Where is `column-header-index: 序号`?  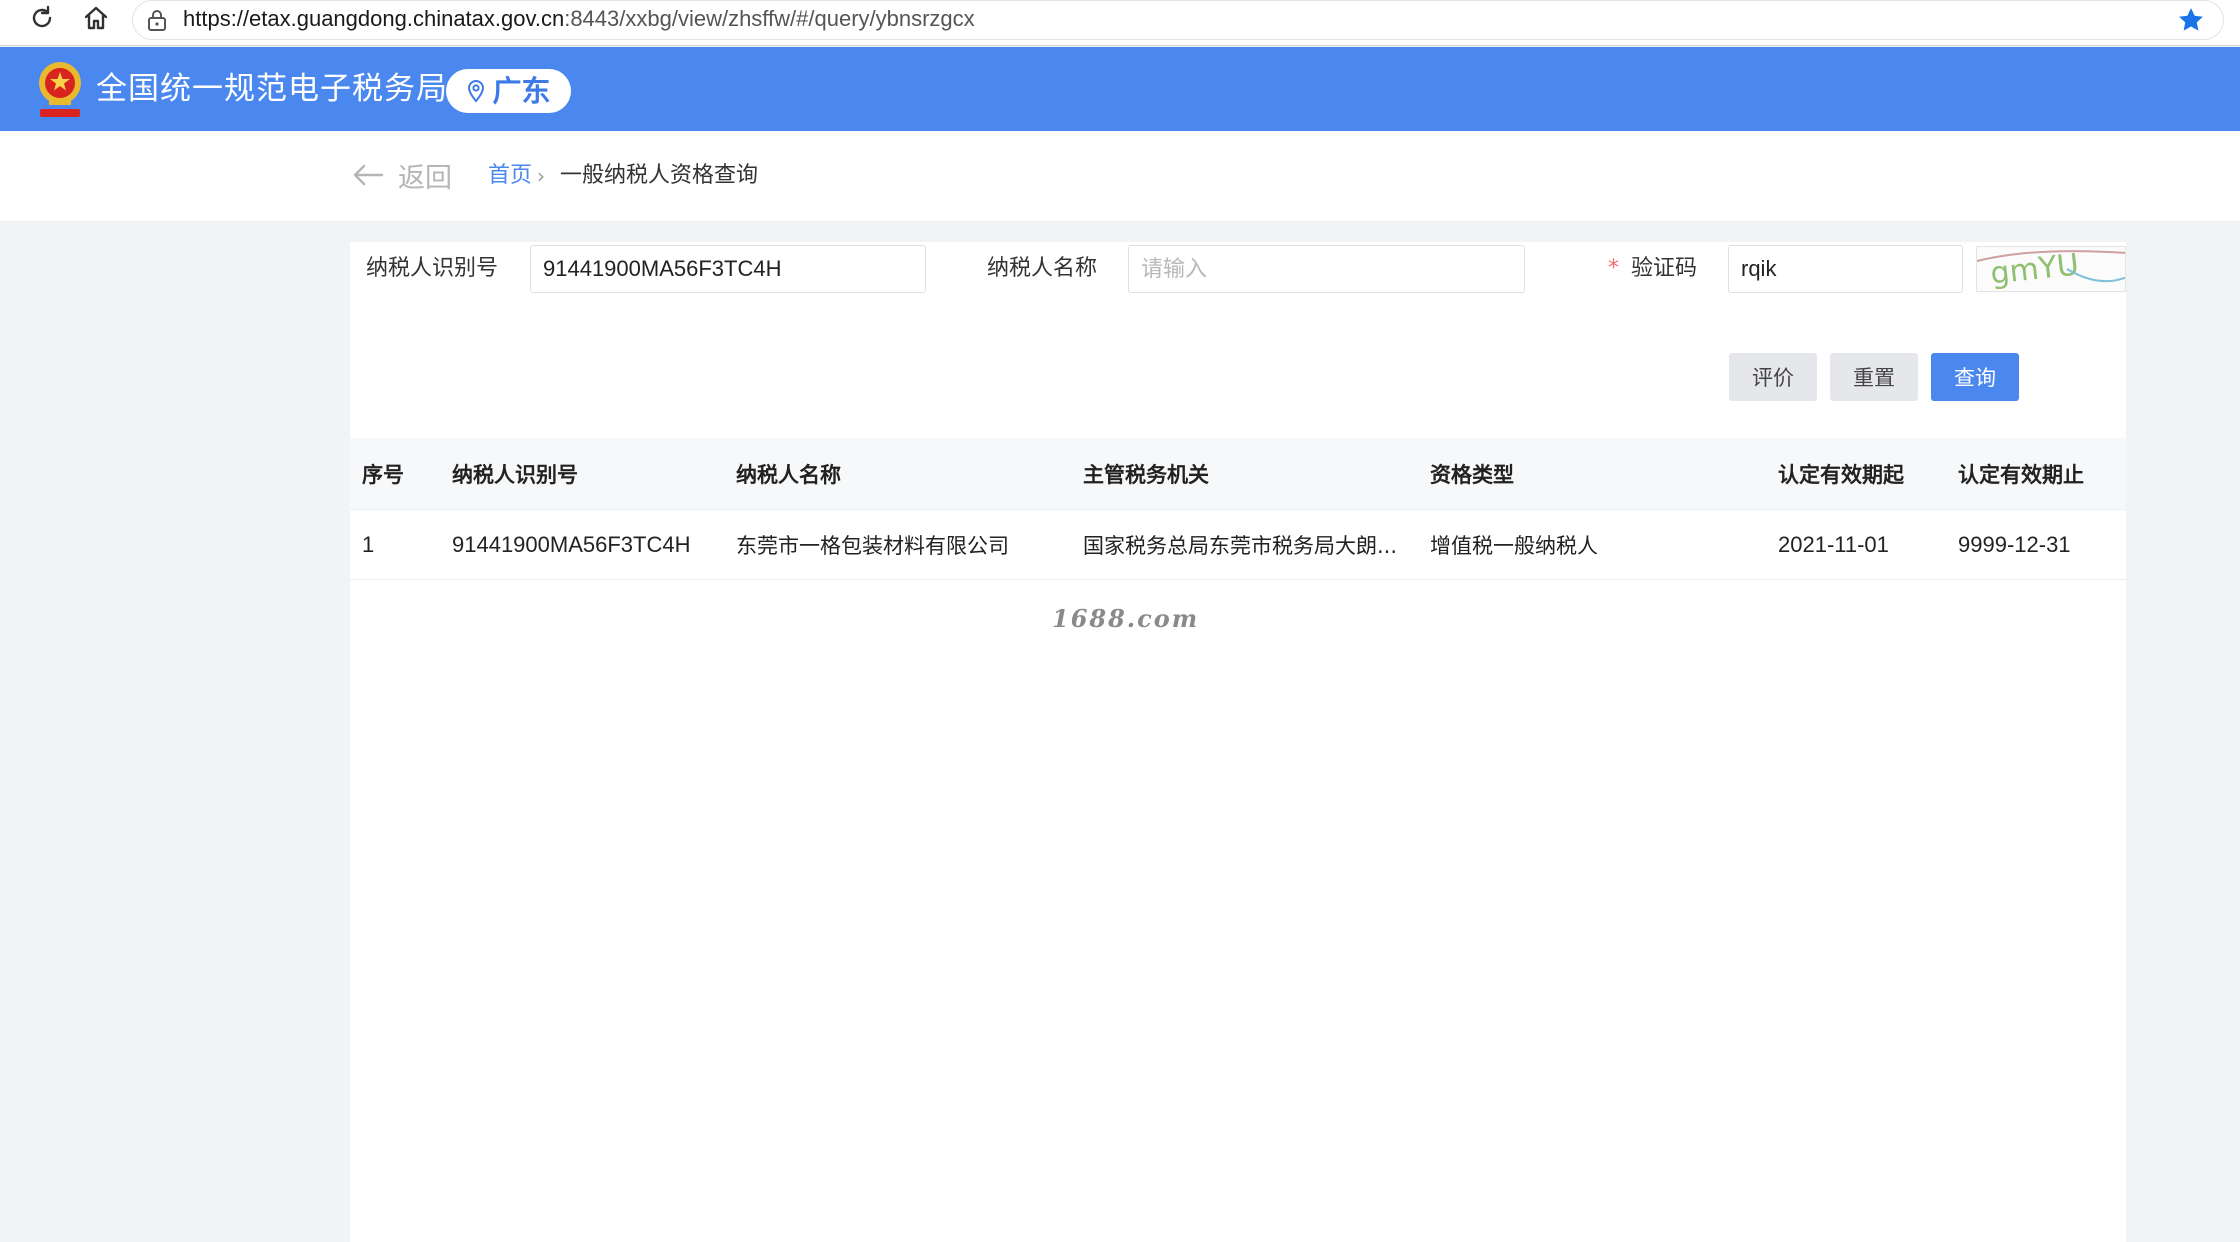
column-header-index: 序号 is located at coordinates (383, 474).